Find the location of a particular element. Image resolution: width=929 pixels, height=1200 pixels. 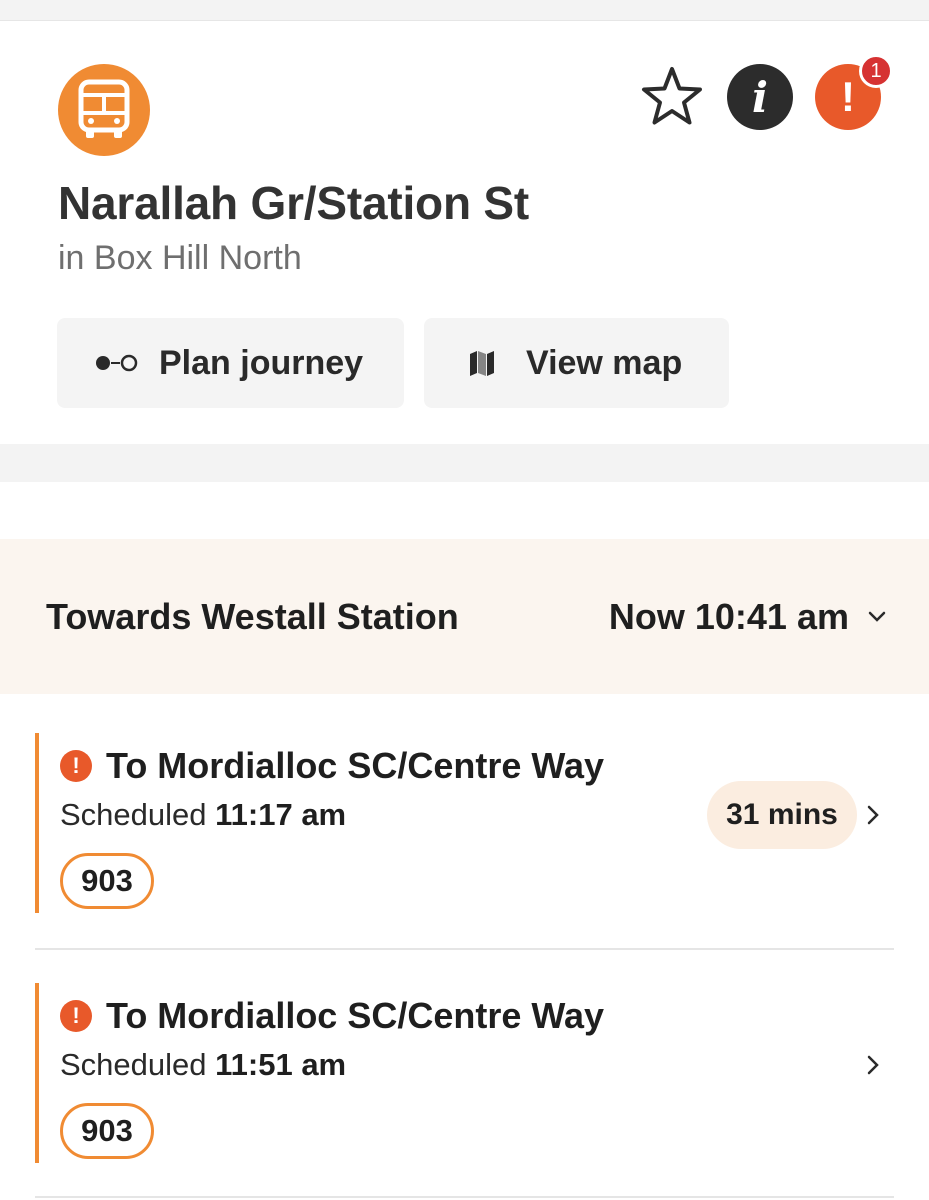

journey-dots-icon is located at coordinates (117, 363).